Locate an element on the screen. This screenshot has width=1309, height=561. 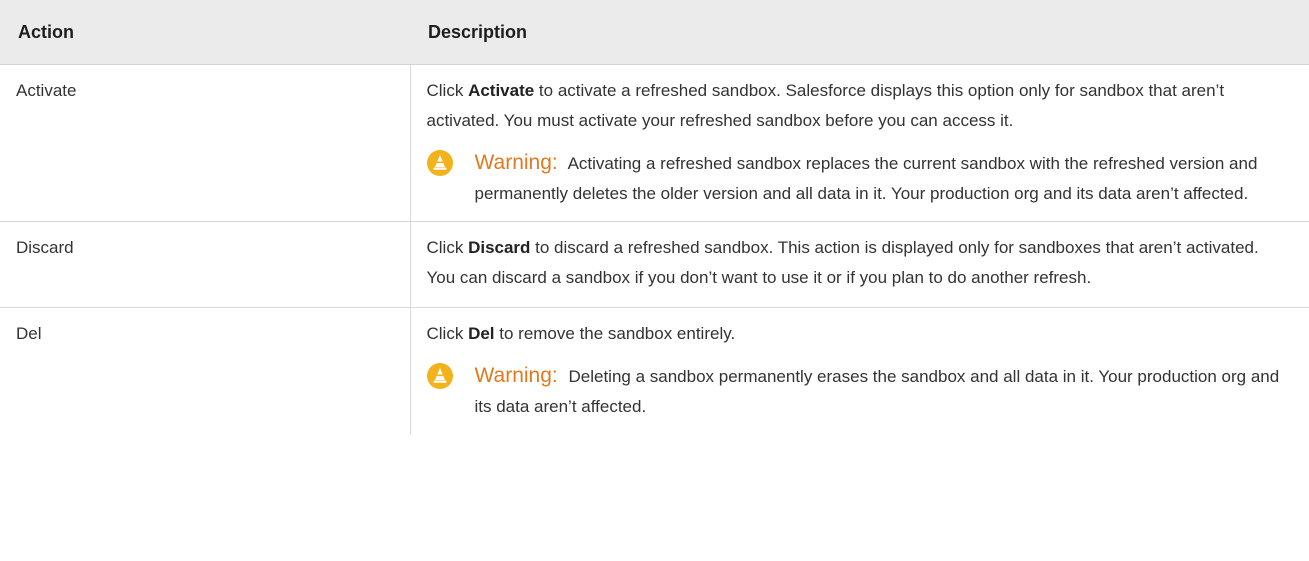
header-description: Description is located at coordinates (859, 32).